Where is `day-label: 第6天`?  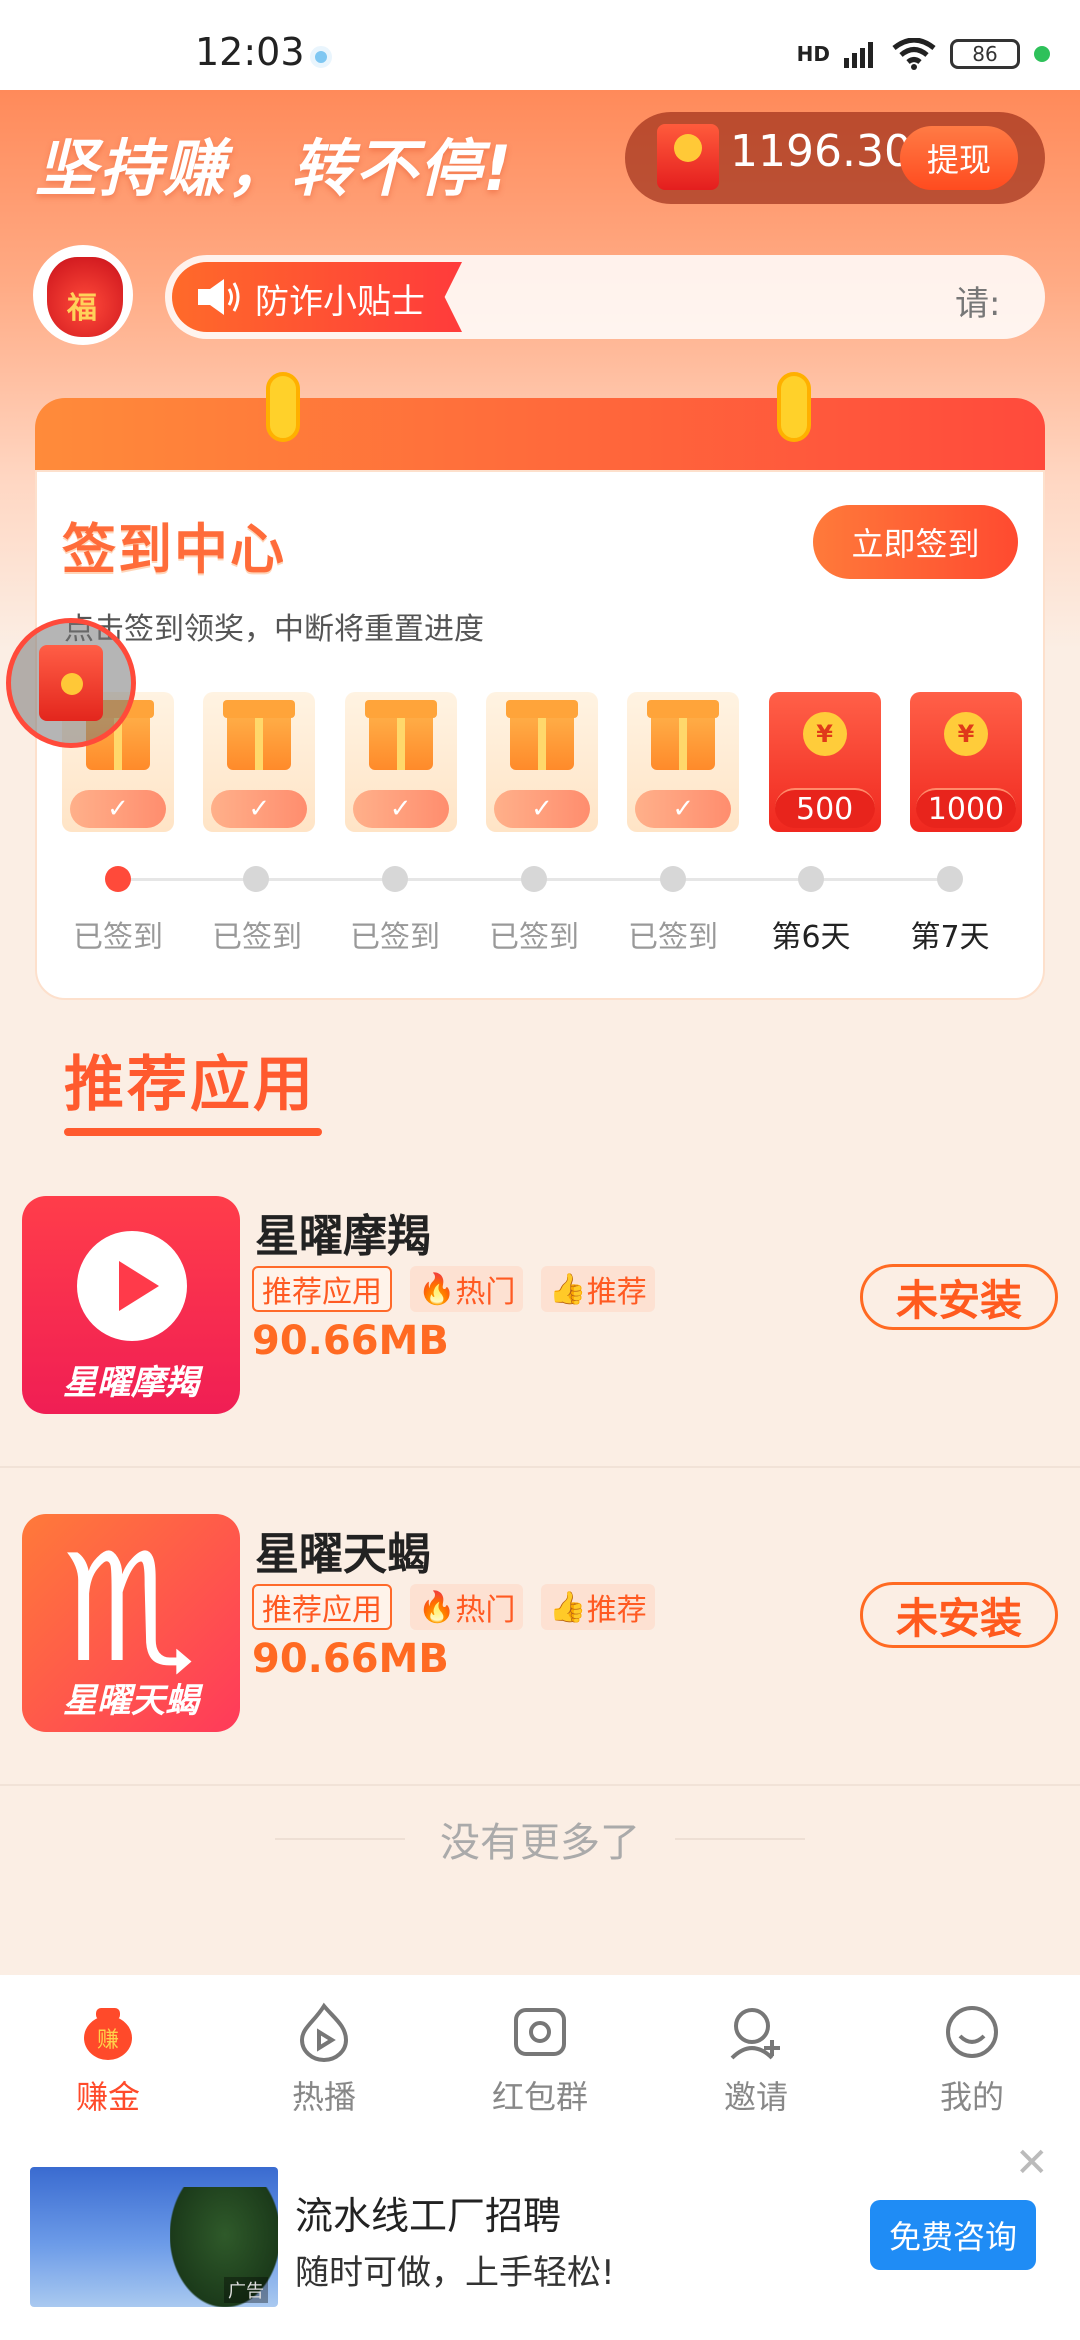 day-label: 第6天 is located at coordinates (811, 937).